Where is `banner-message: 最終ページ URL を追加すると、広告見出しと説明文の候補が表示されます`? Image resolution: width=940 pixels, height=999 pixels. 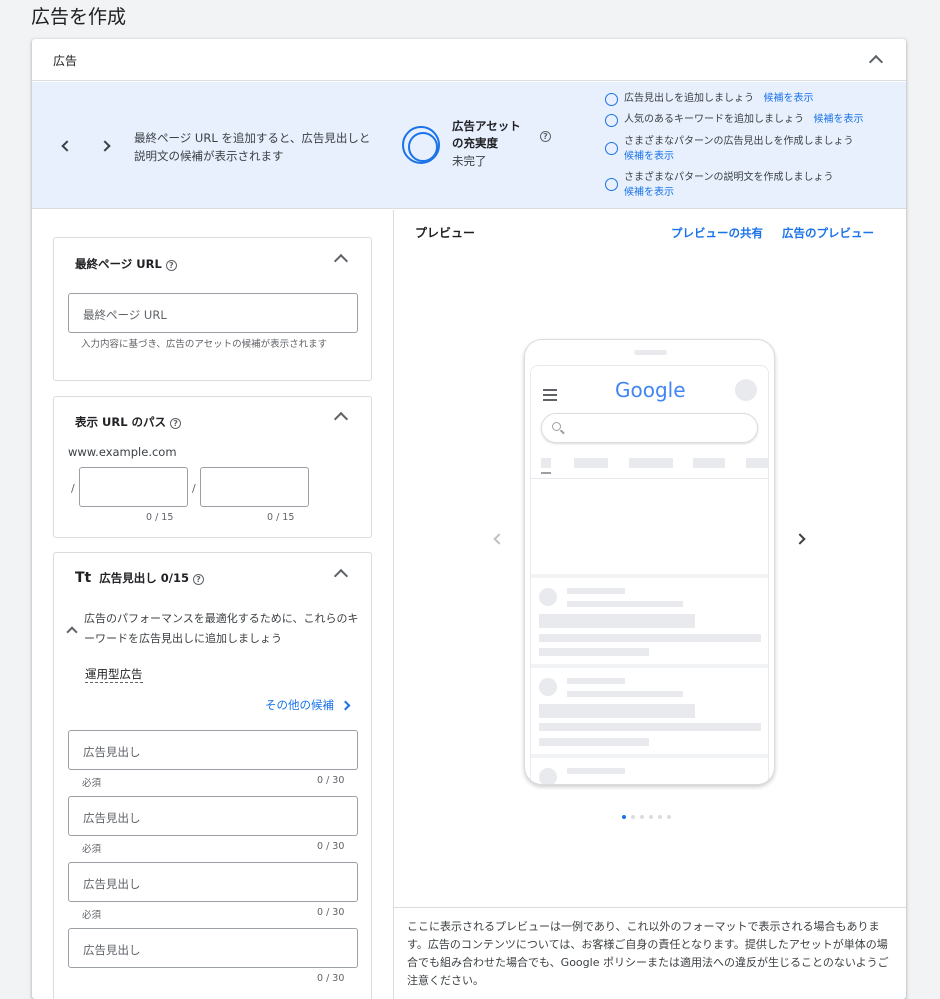
banner-message: 最終ページ URL を追加すると、広告見出しと説明文の候補が表示されます is located at coordinates (252, 147).